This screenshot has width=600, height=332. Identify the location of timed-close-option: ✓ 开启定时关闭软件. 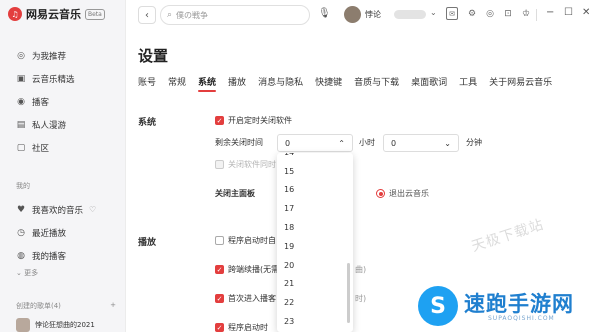
(253, 120).